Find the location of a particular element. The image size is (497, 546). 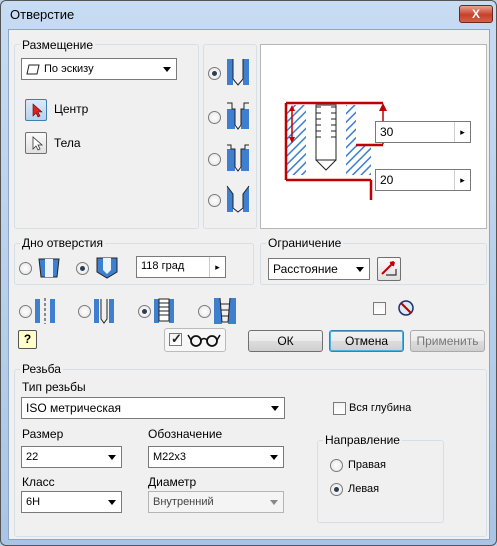

flat-bottom-icon is located at coordinates (49, 268).